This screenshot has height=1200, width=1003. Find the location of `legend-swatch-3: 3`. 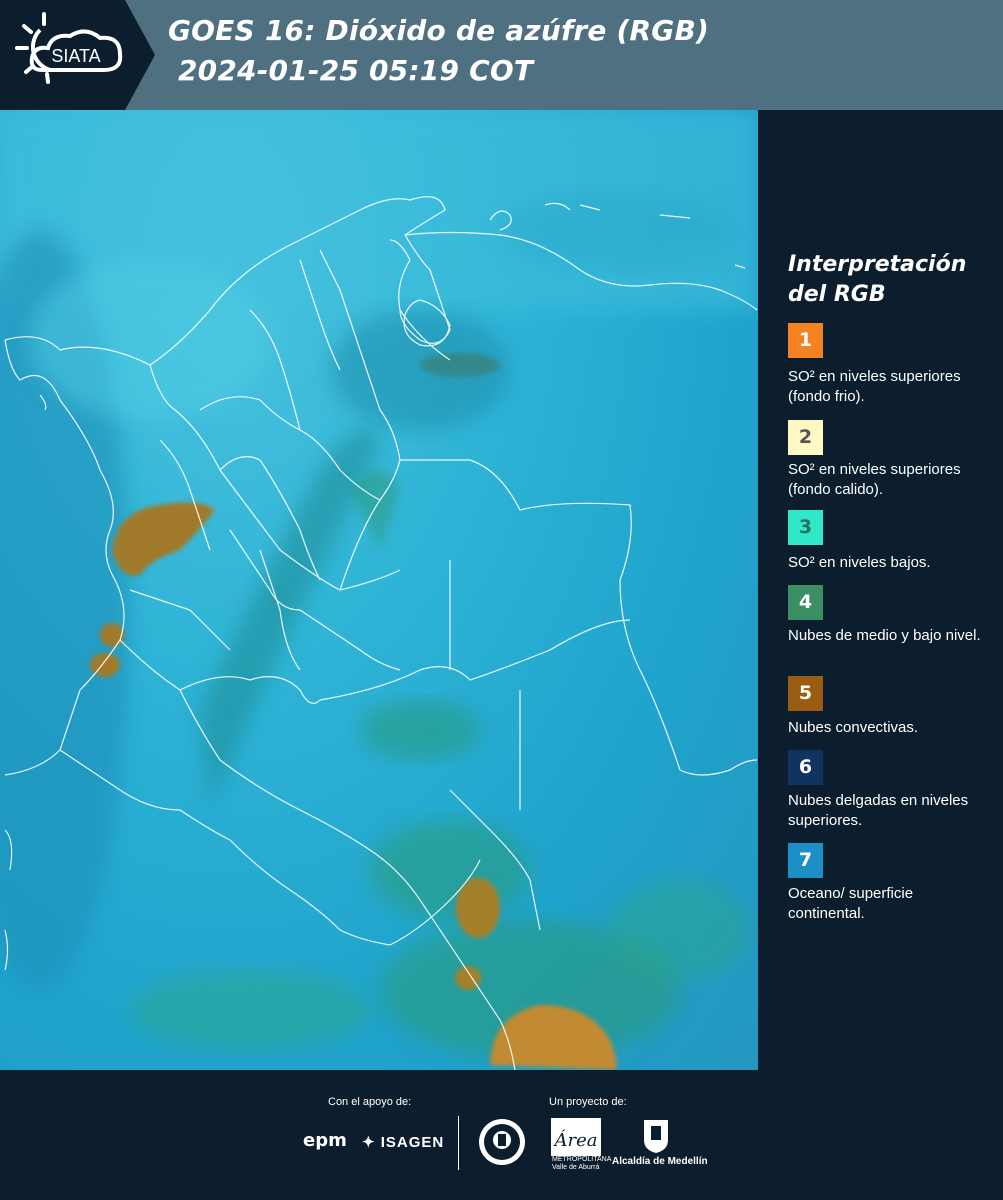

legend-swatch-3: 3 is located at coordinates (805, 527).